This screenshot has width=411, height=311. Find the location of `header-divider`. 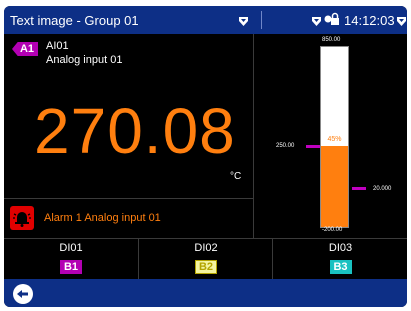

header-divider is located at coordinates (261, 20).